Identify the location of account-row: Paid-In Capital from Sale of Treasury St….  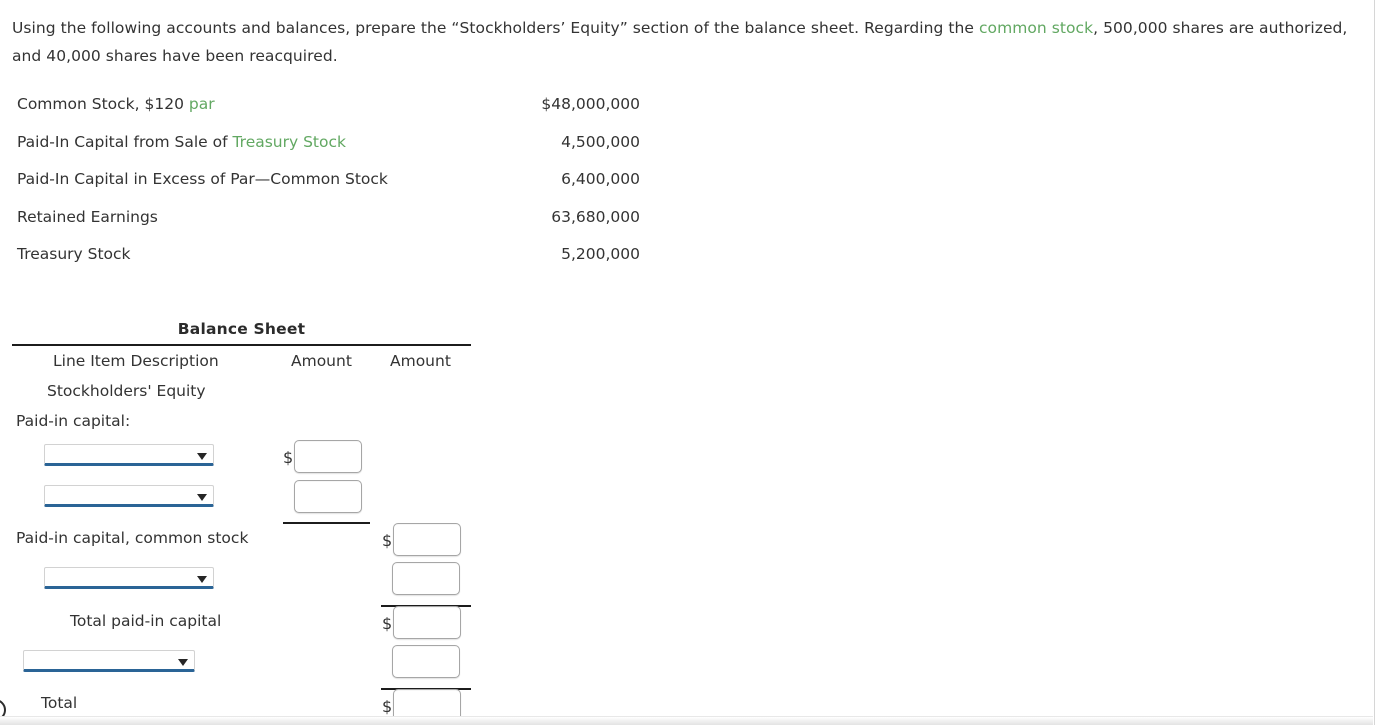
(330, 143).